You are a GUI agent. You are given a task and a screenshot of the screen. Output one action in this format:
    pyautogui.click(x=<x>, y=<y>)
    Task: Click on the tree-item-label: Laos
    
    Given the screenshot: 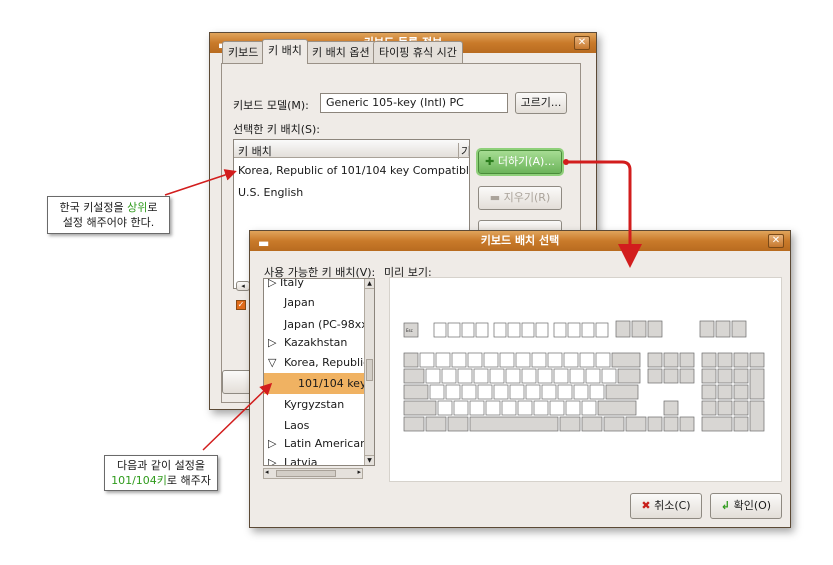 What is the action you would take?
    pyautogui.click(x=297, y=425)
    